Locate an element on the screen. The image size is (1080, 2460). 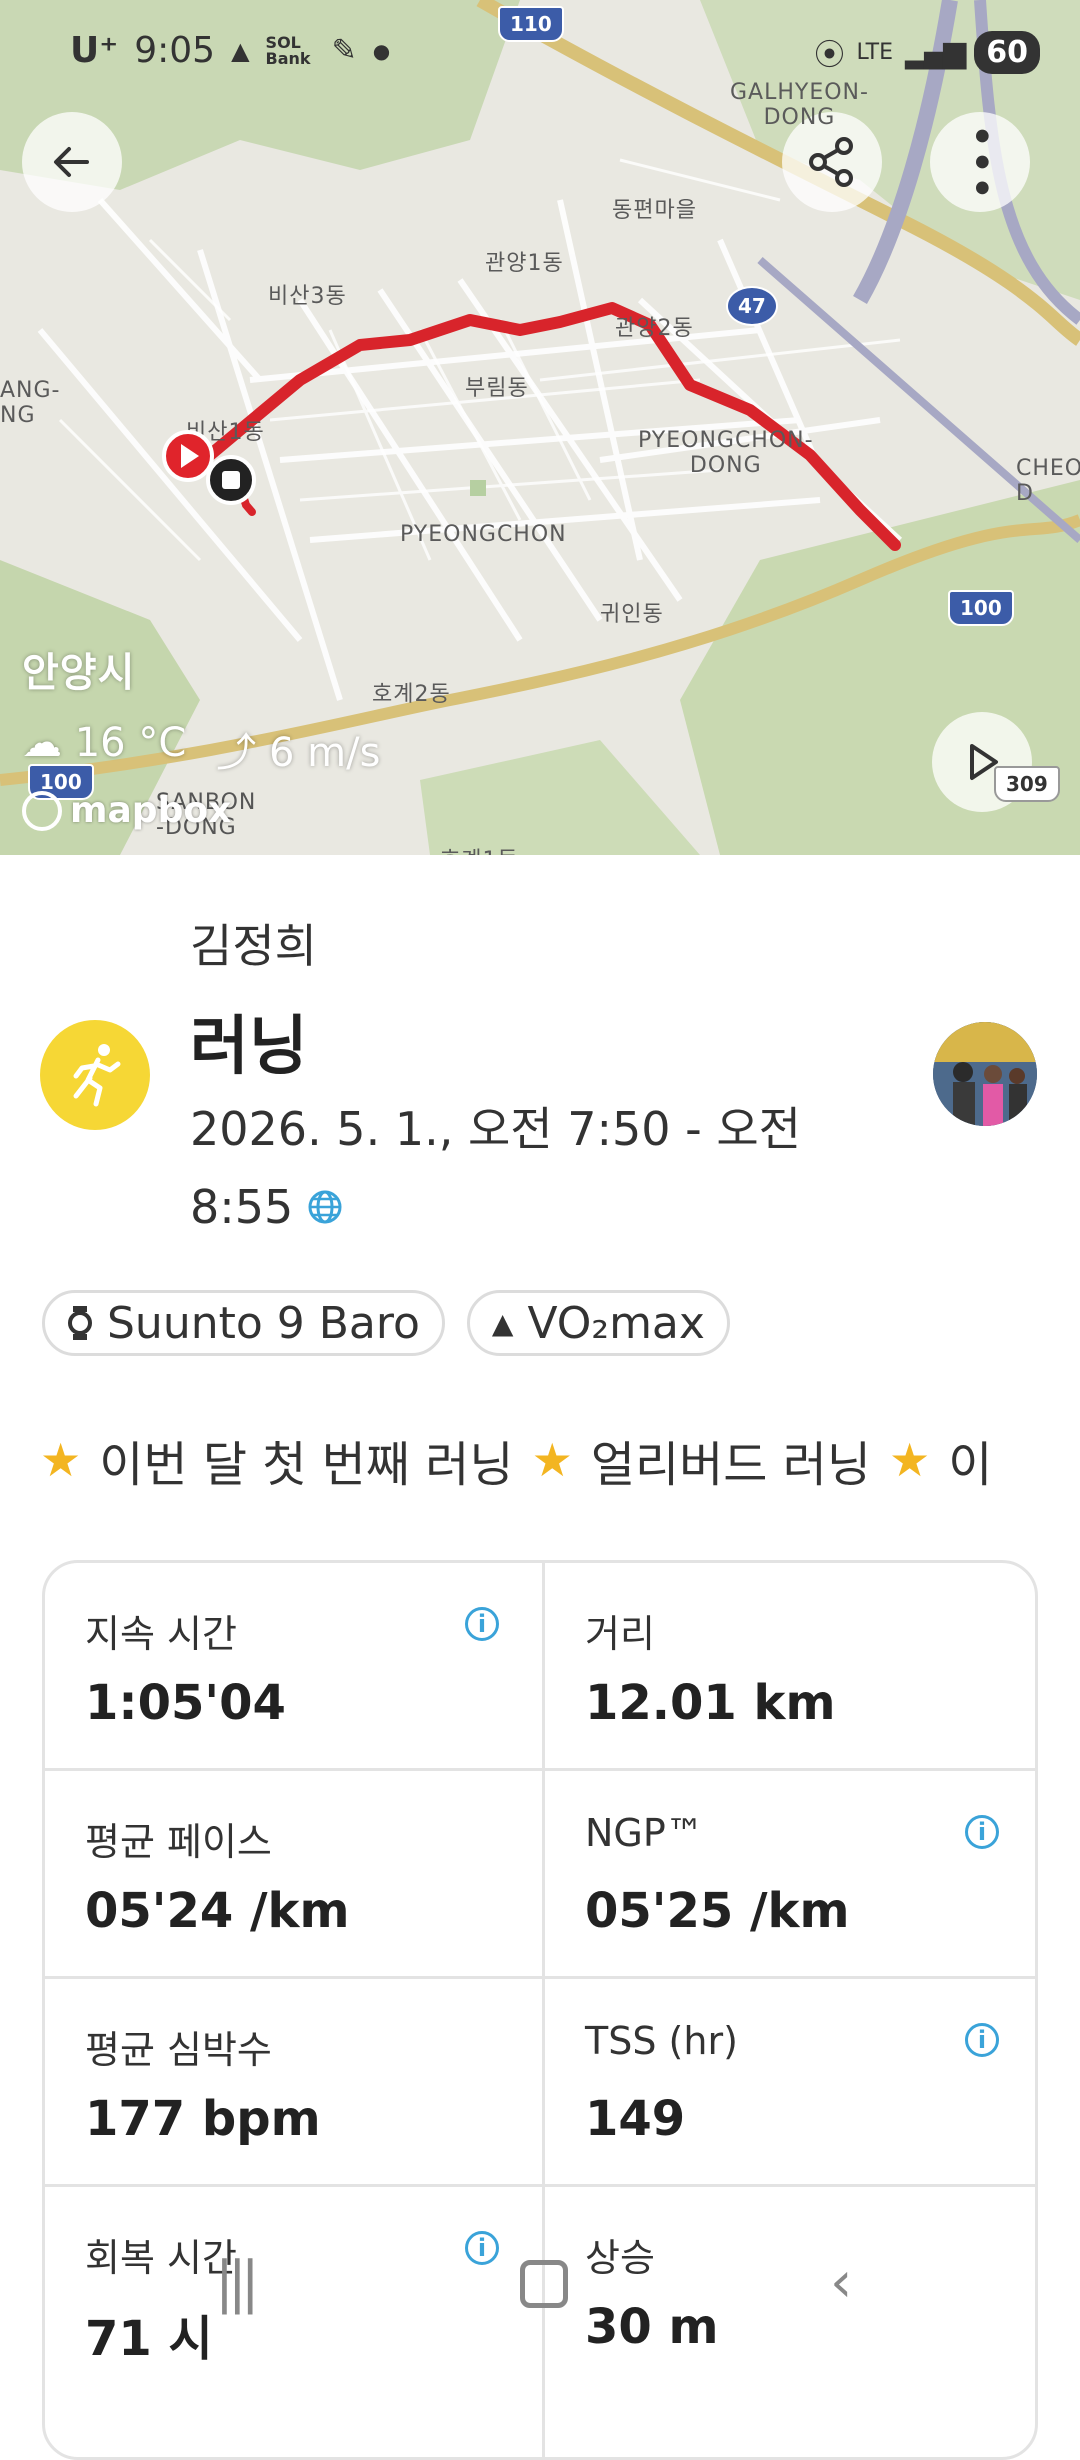
stat-label: 평균 심박수 is located at coordinates (178, 2050).